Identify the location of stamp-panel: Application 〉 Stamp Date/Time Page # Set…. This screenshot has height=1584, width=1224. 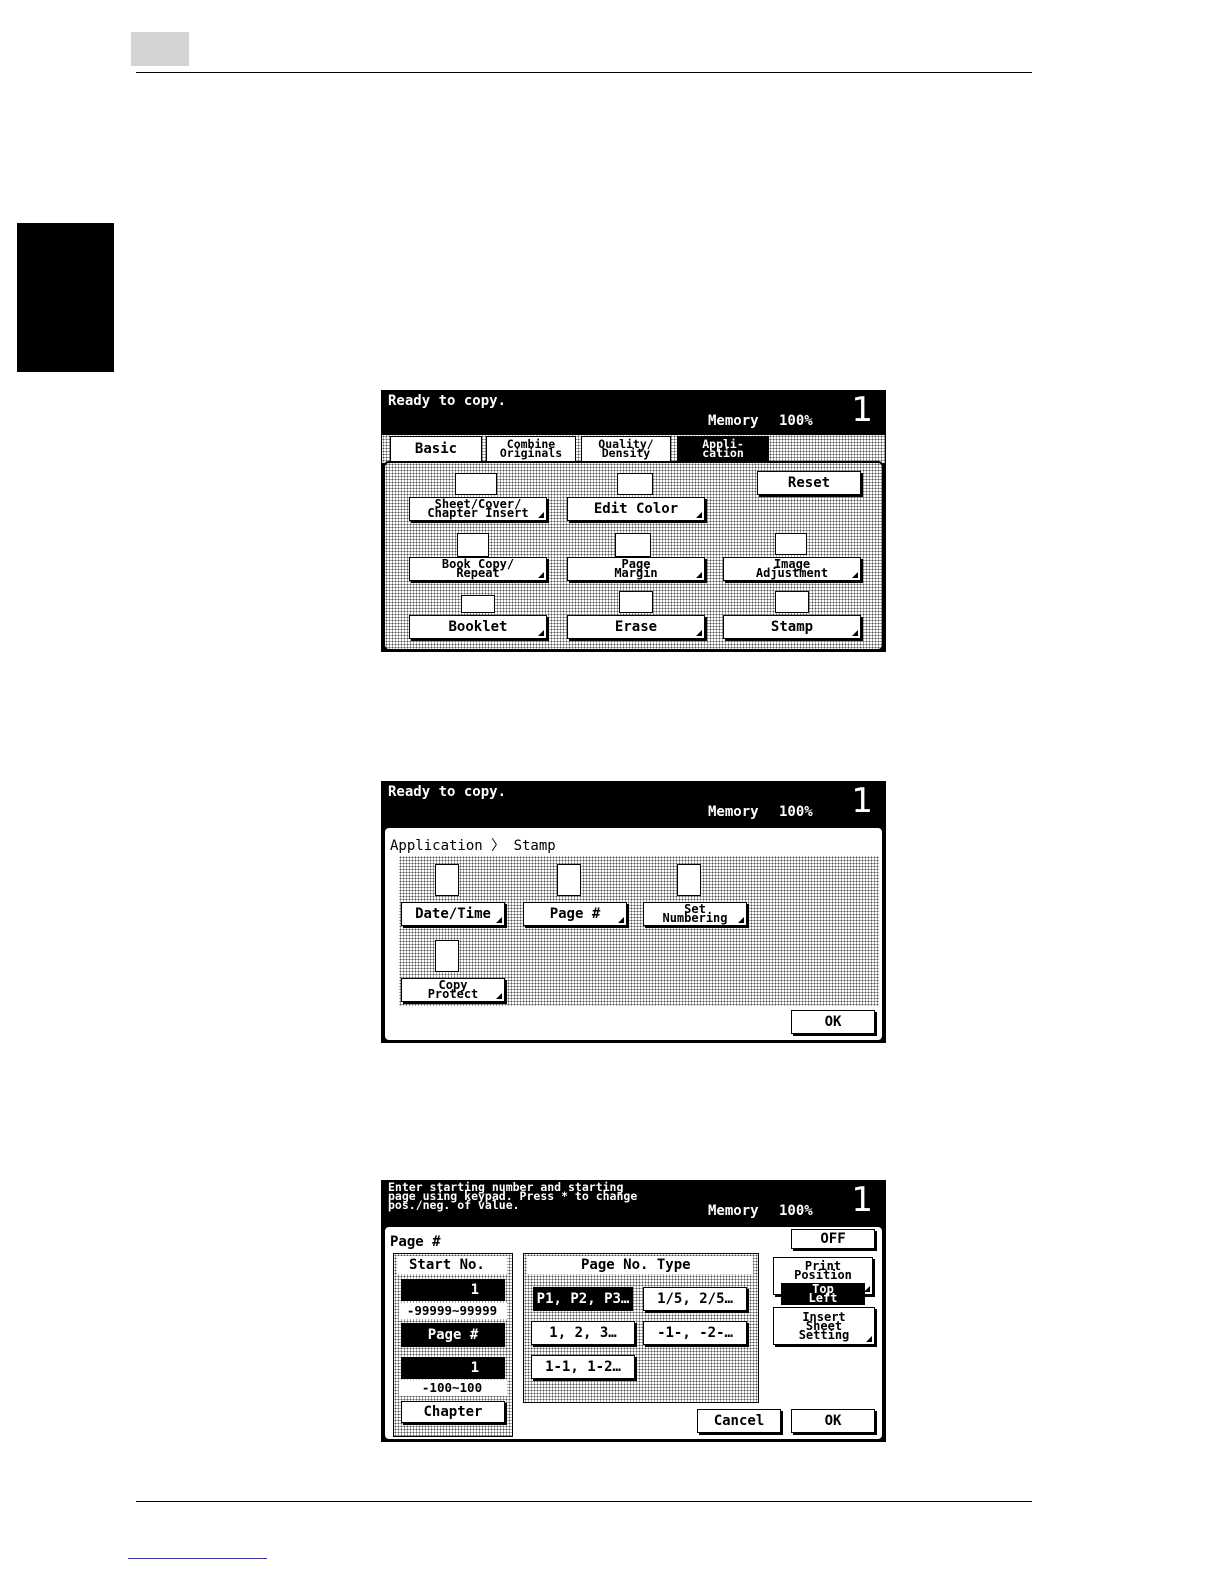
(633, 934).